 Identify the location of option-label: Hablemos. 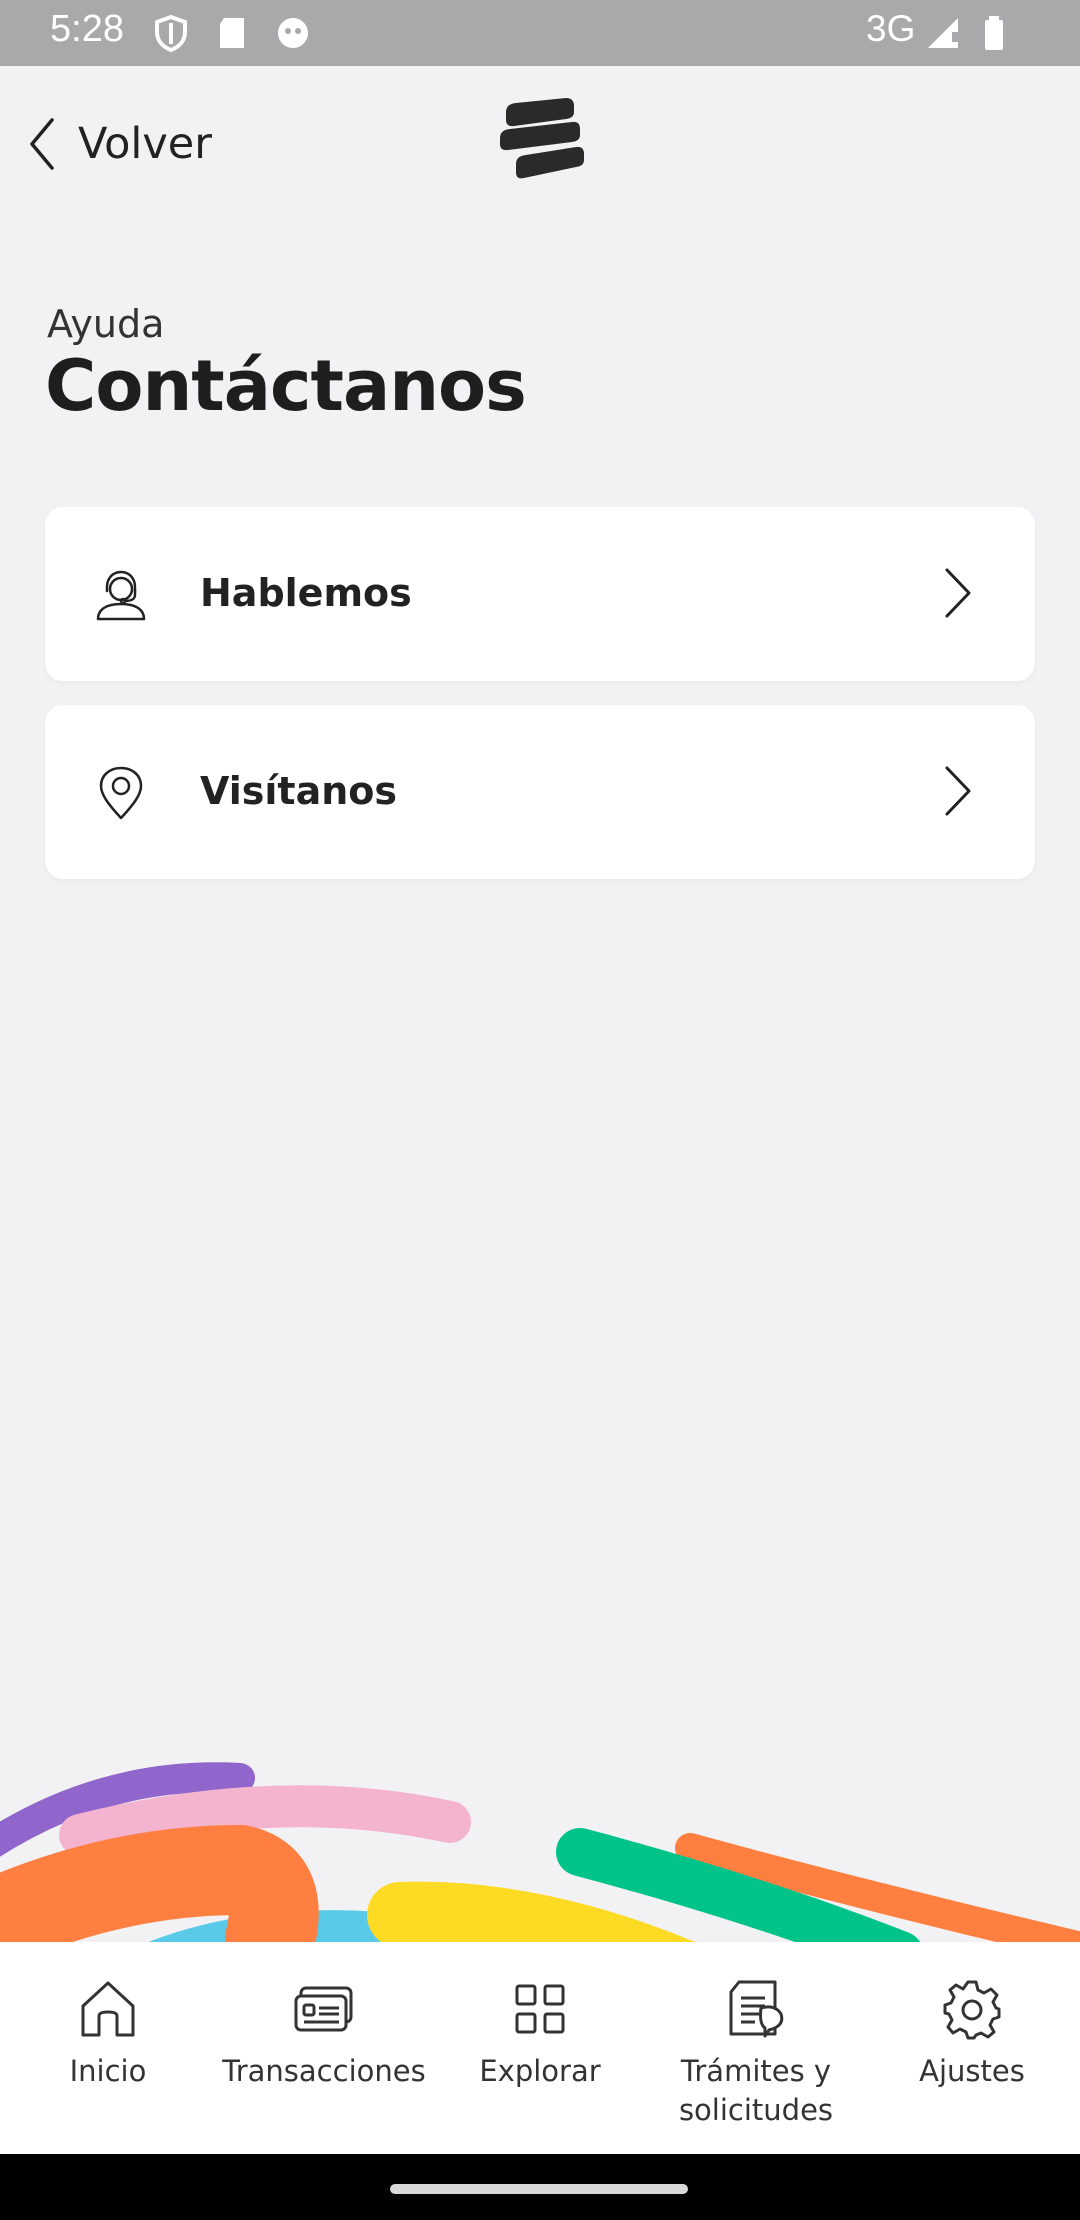
(306, 593).